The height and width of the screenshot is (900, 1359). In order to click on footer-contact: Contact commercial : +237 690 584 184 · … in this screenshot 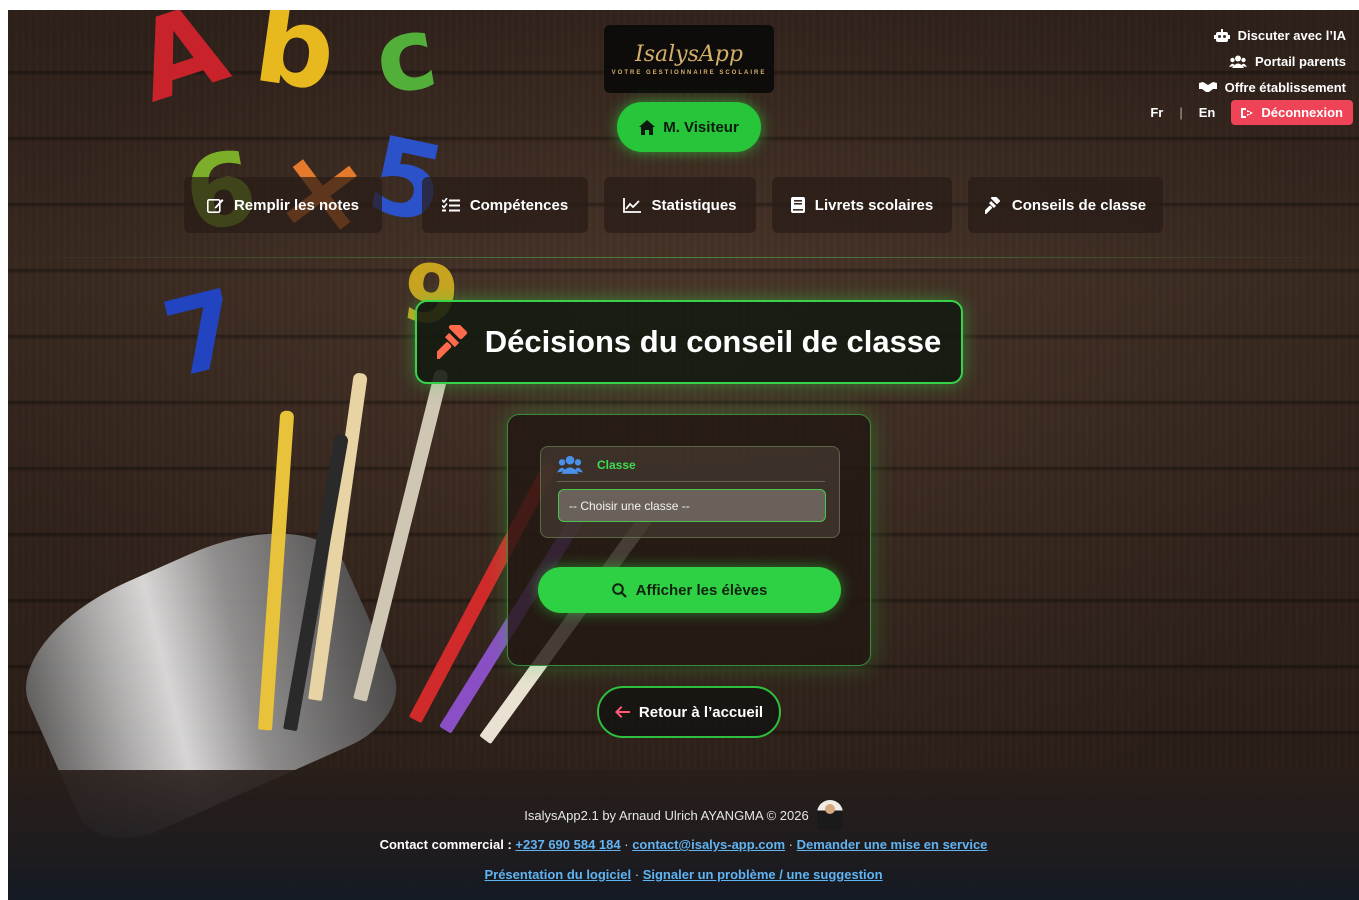, I will do `click(683, 844)`.